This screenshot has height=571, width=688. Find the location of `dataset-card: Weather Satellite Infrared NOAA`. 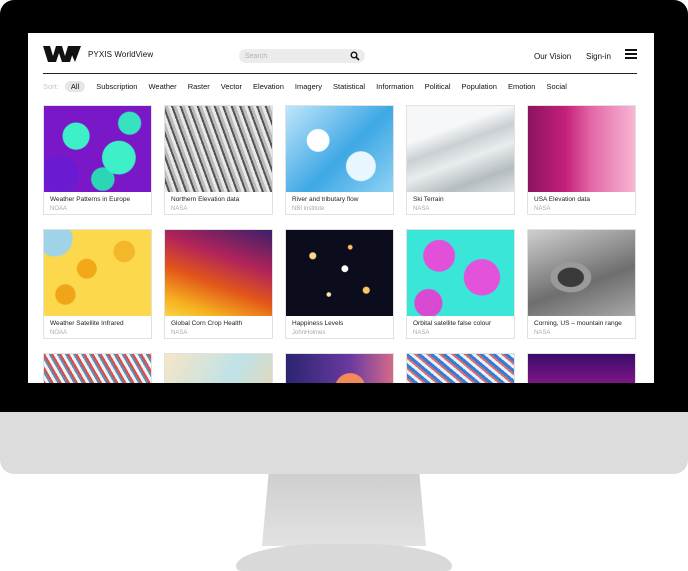

dataset-card: Weather Satellite Infrared NOAA is located at coordinates (97, 284).